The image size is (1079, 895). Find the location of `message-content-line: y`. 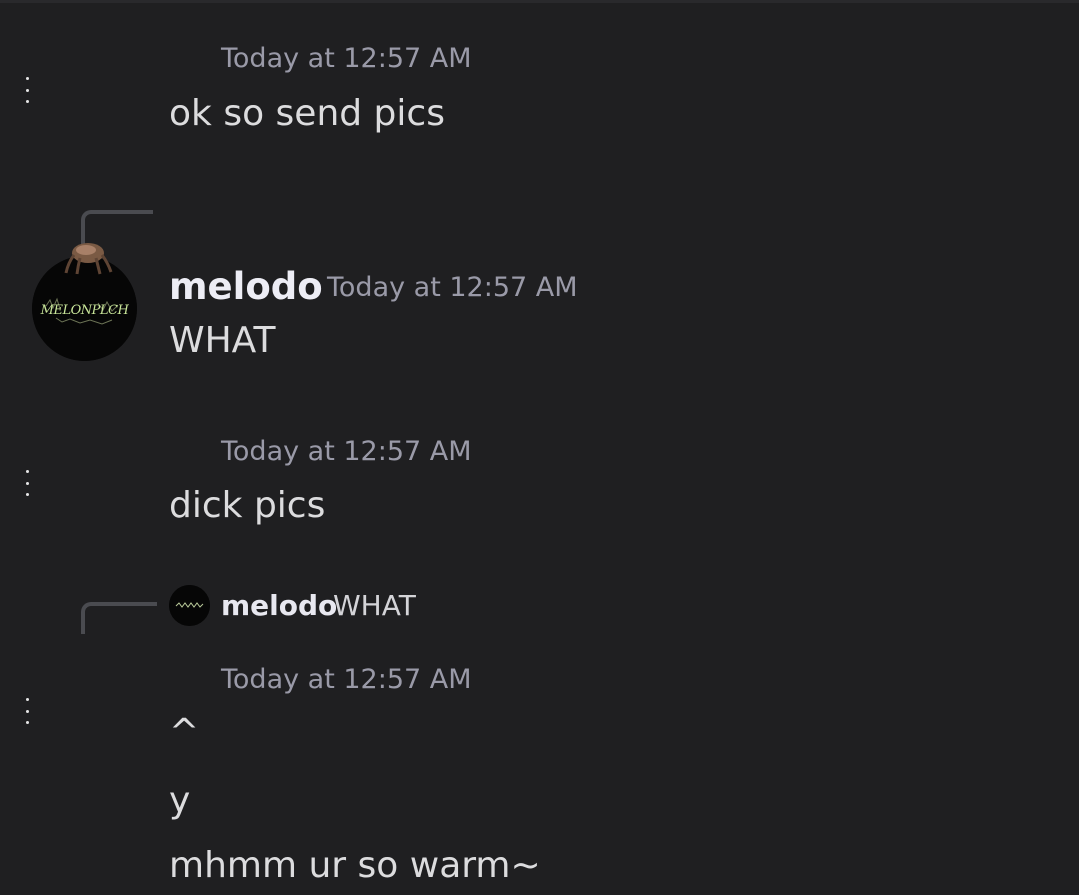

message-content-line: y is located at coordinates (180, 800).